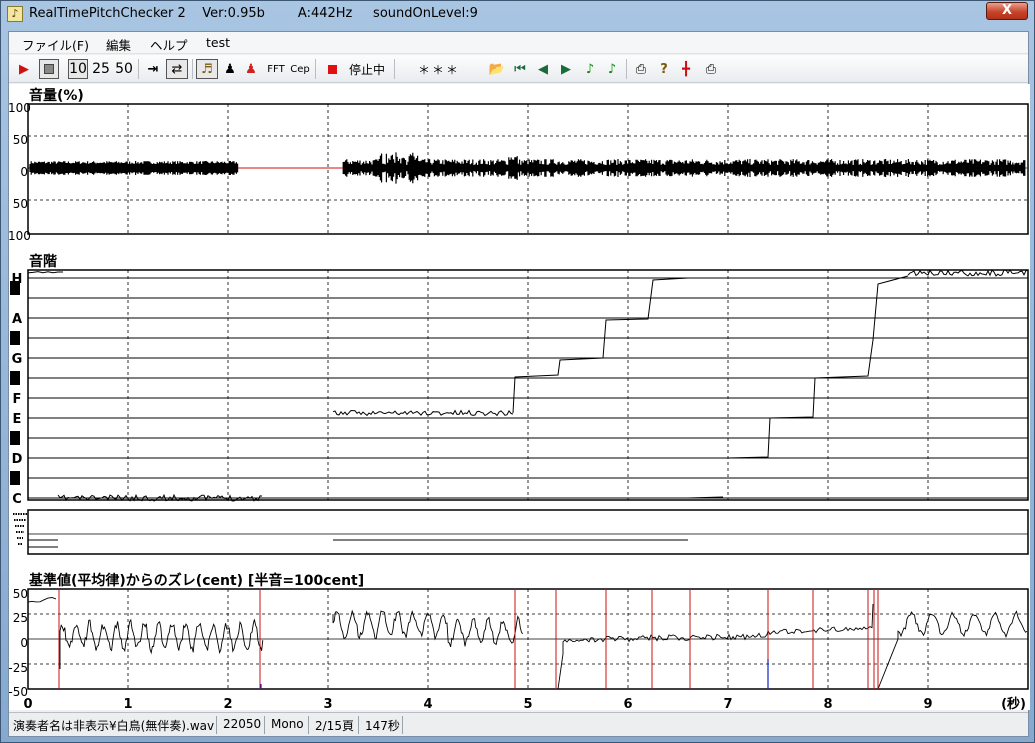 The width and height of the screenshot is (1035, 743). What do you see at coordinates (124, 69) in the screenshot?
I see `speed-50-button: 50` at bounding box center [124, 69].